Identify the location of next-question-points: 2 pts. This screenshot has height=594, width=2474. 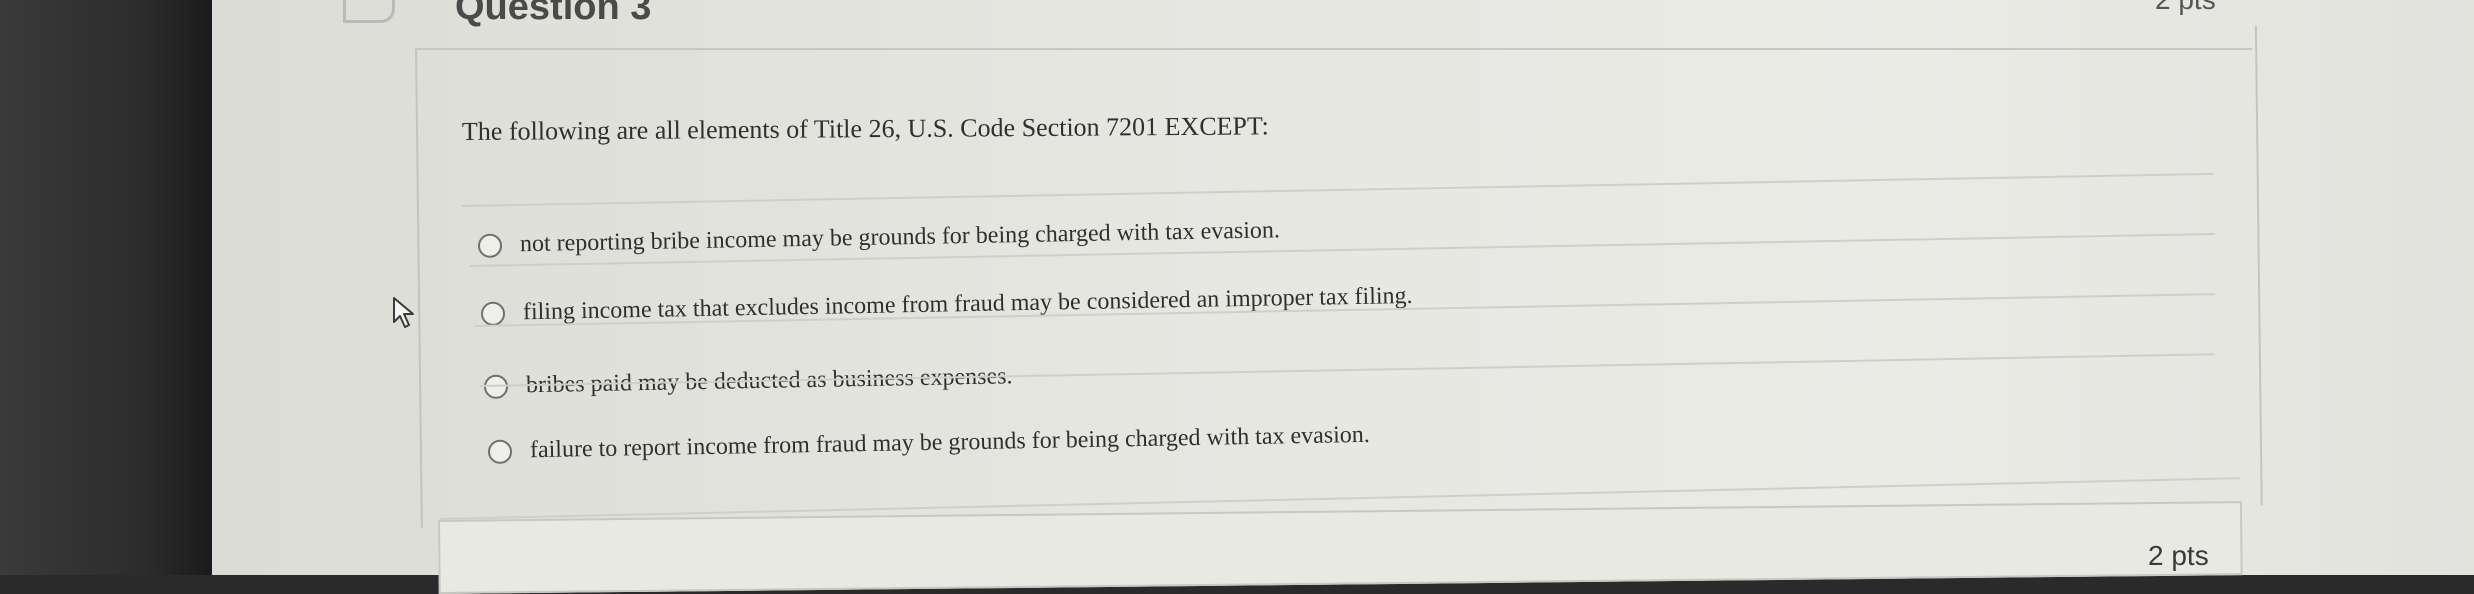
(2178, 555).